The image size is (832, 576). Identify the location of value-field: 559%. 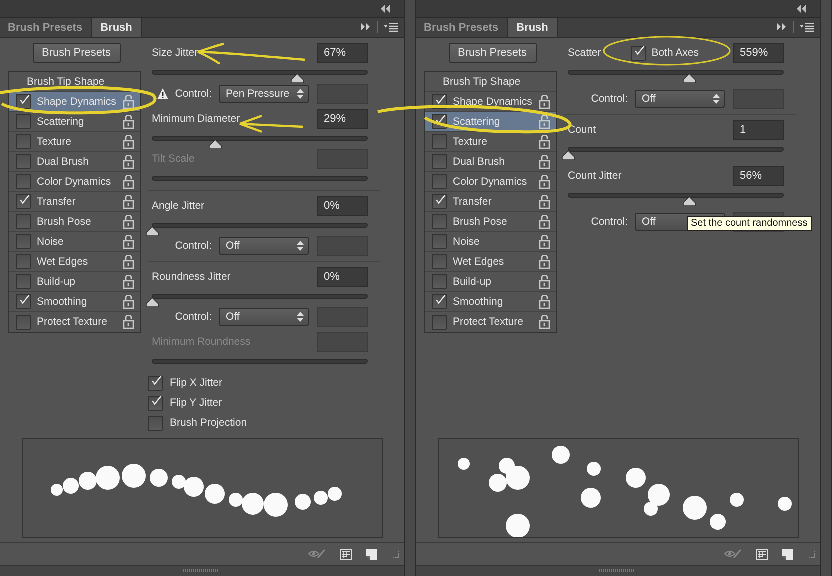
(758, 53).